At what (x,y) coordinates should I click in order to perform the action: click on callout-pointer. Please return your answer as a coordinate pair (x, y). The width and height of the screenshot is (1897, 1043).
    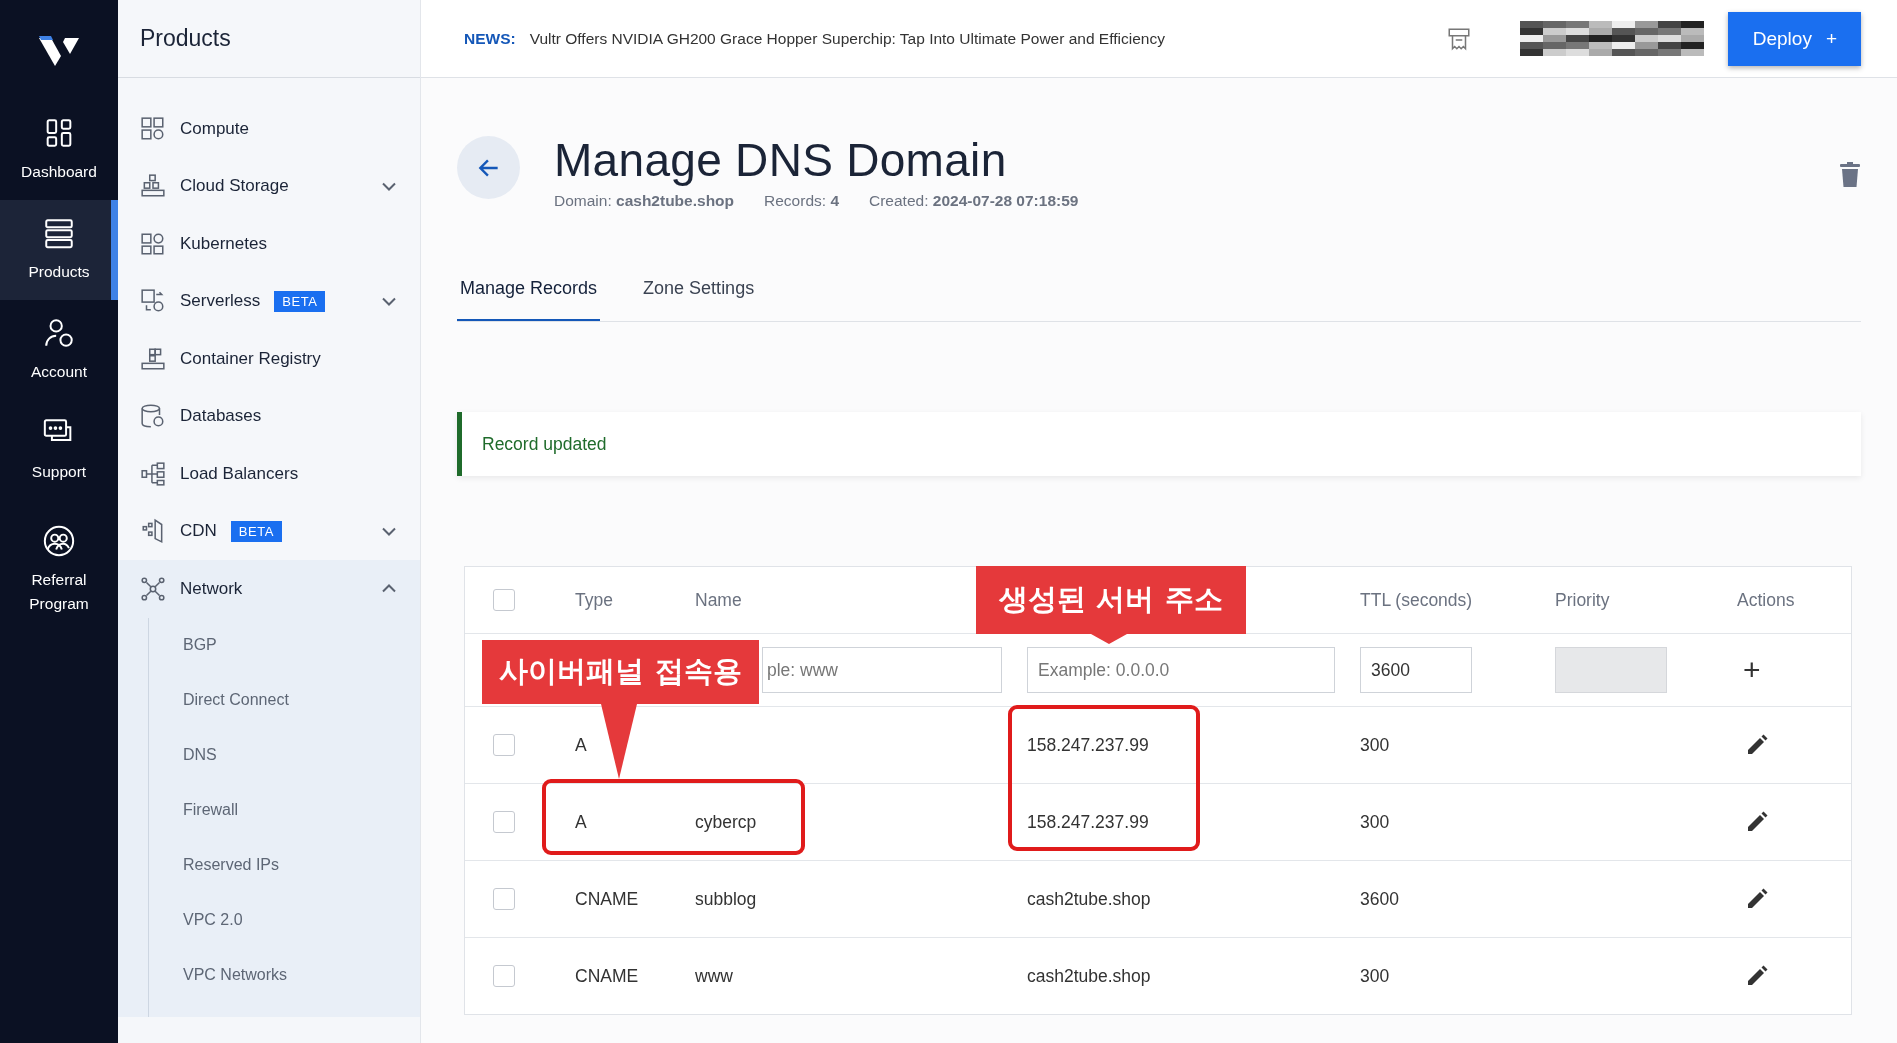
    Looking at the image, I should click on (1109, 639).